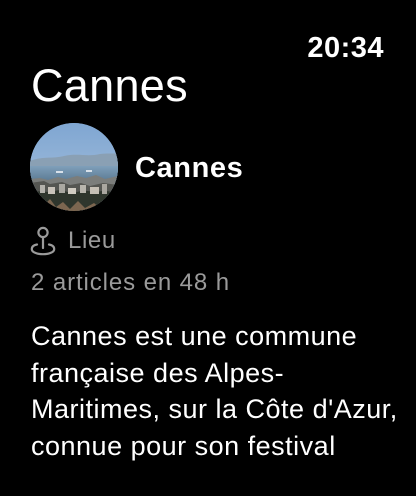  What do you see at coordinates (109, 85) in the screenshot?
I see `page-title: Cannes` at bounding box center [109, 85].